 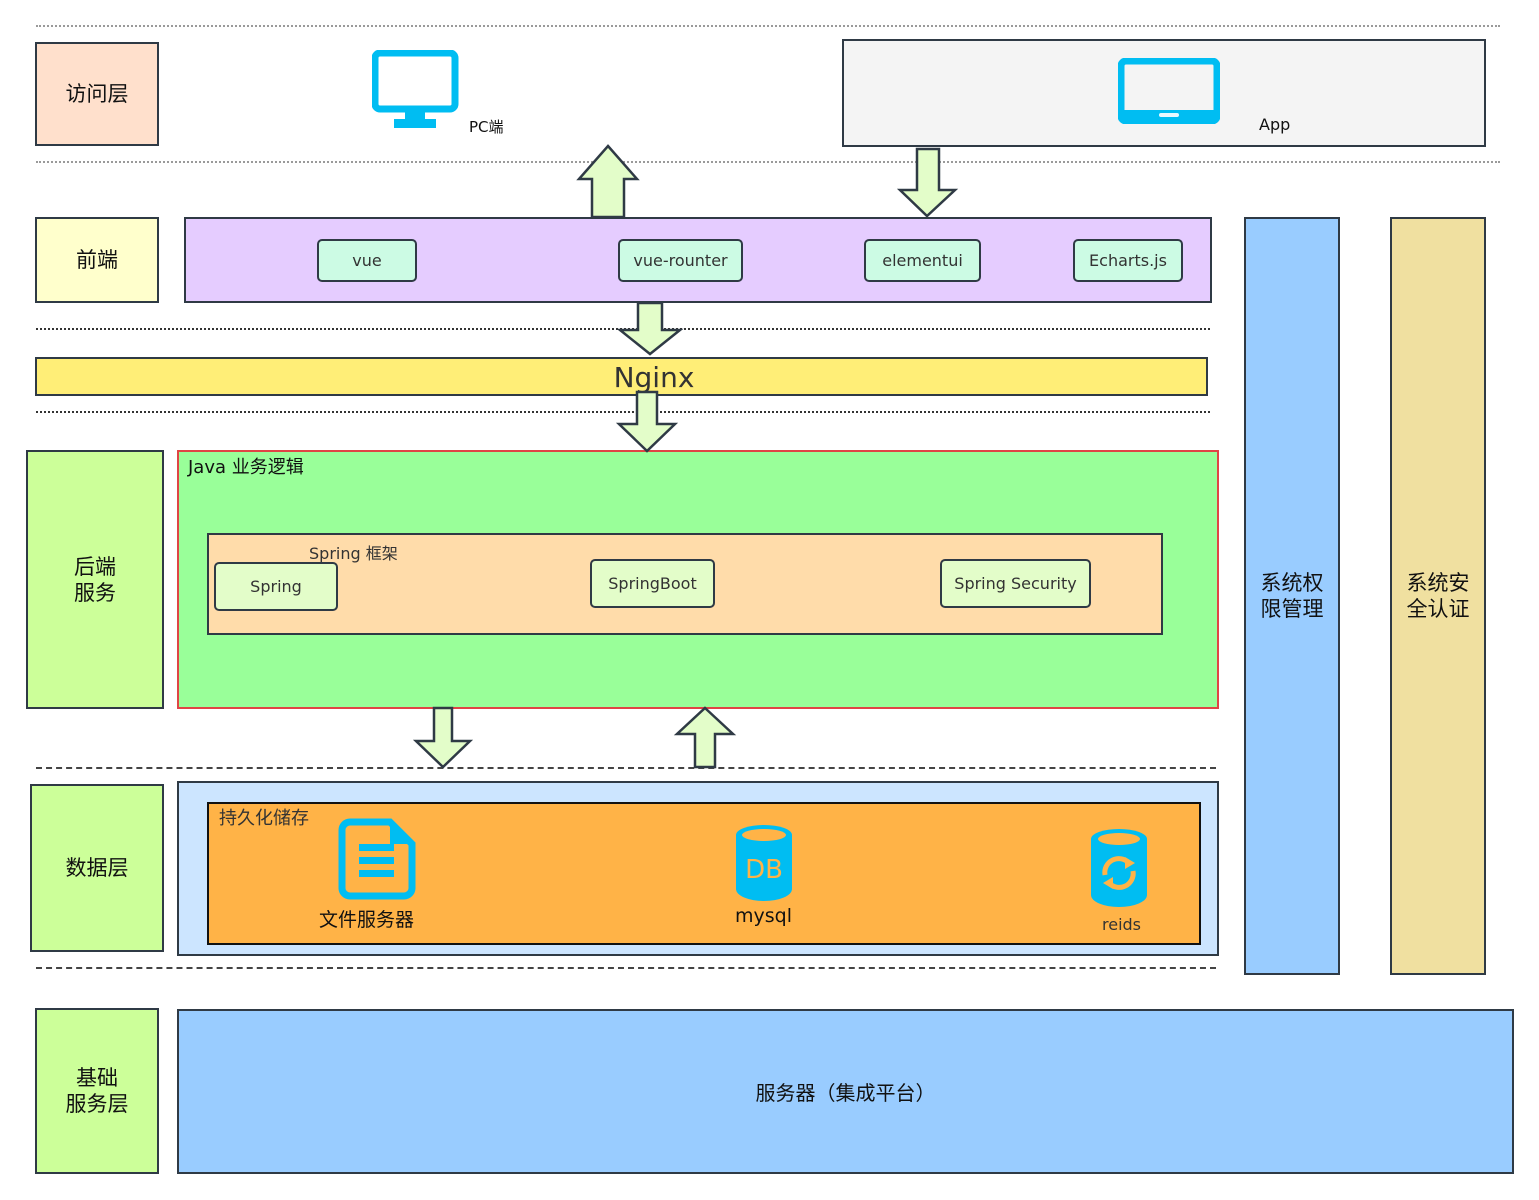 I want to click on spring-item-security: Spring Security, so click(x=1015, y=583).